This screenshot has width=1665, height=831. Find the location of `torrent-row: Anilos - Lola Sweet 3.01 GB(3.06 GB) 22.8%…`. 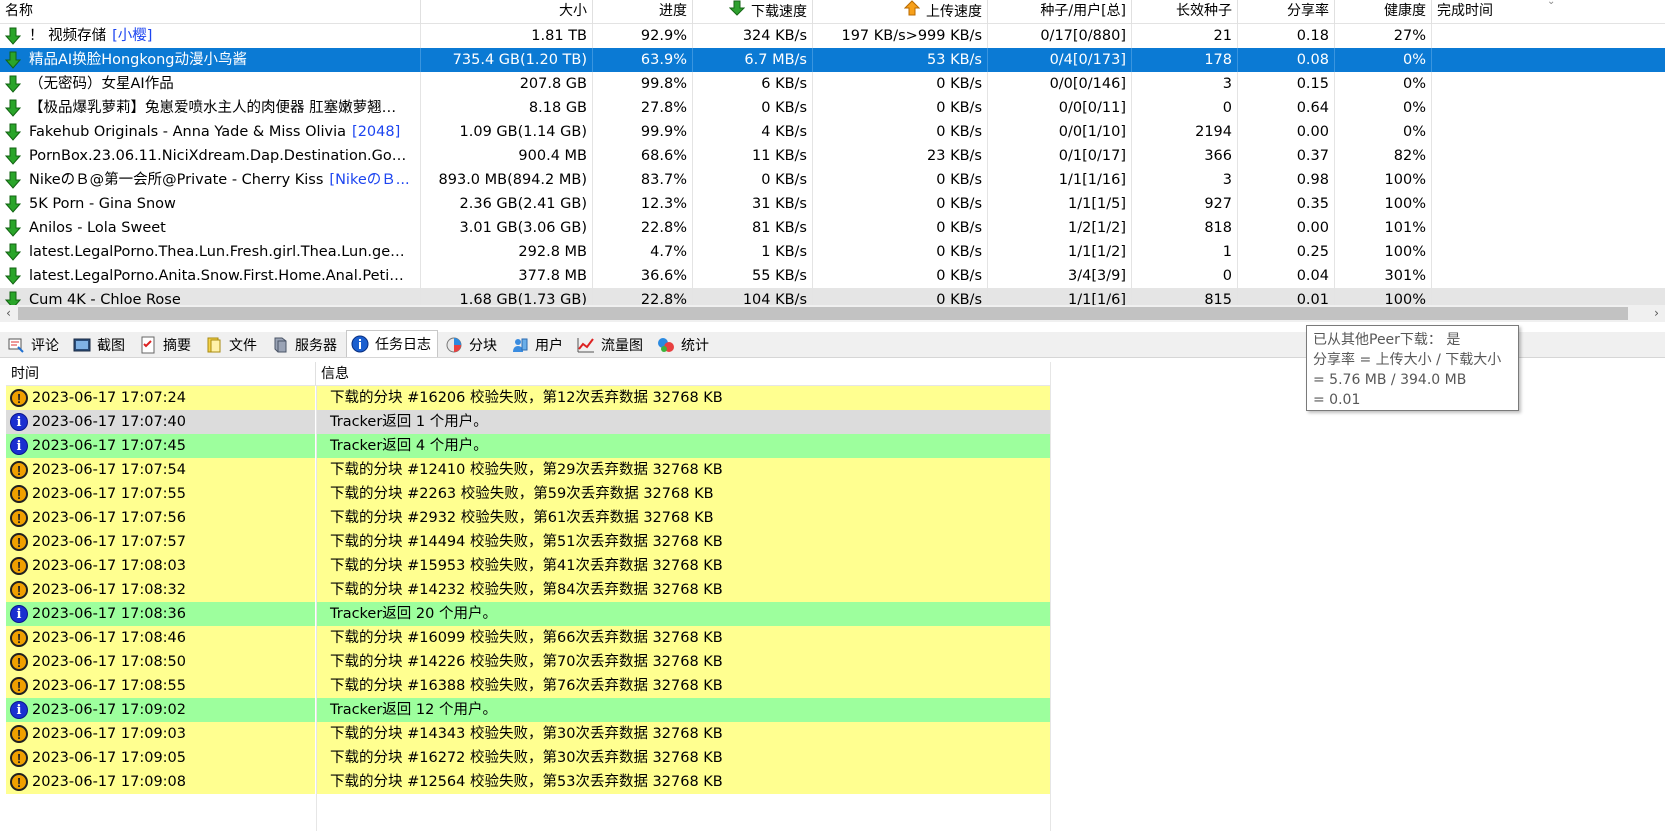

torrent-row: Anilos - Lola Sweet 3.01 GB(3.06 GB) 22.8%… is located at coordinates (832, 228).